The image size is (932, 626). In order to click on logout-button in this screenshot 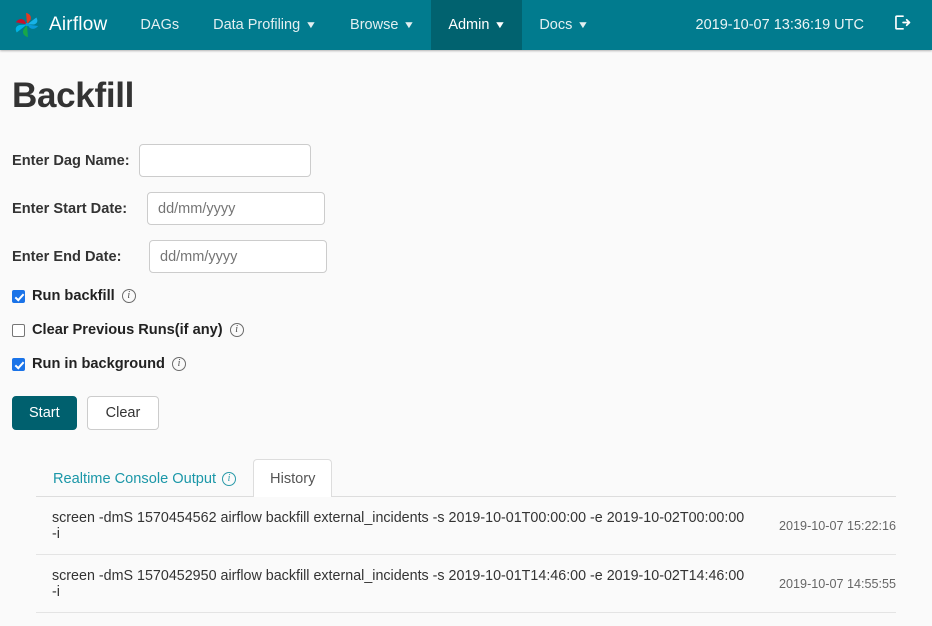, I will do `click(901, 25)`.